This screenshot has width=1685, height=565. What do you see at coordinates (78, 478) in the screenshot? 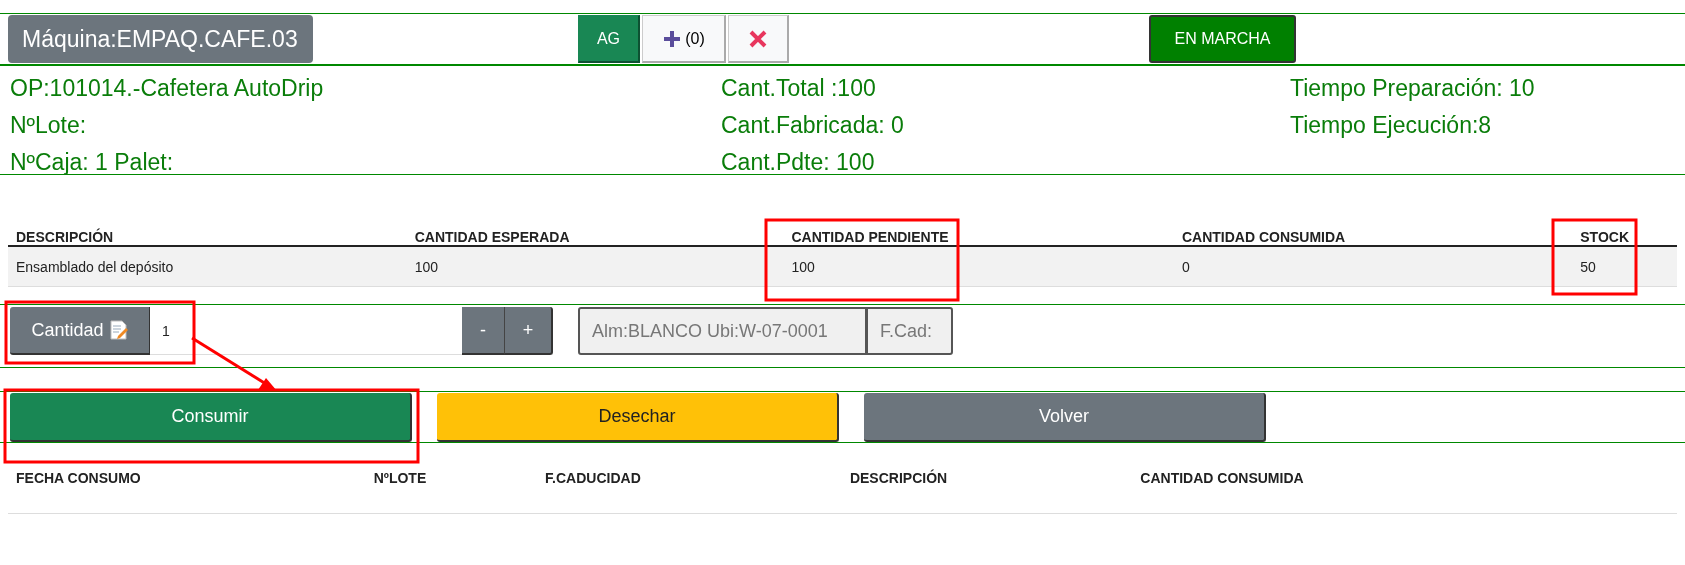
I see `column-header: FECHA CONSUMO` at bounding box center [78, 478].